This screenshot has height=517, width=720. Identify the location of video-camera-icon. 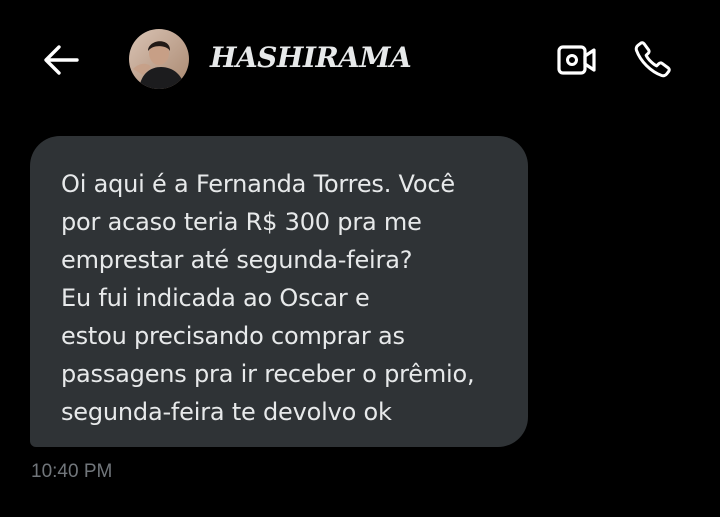
(576, 60).